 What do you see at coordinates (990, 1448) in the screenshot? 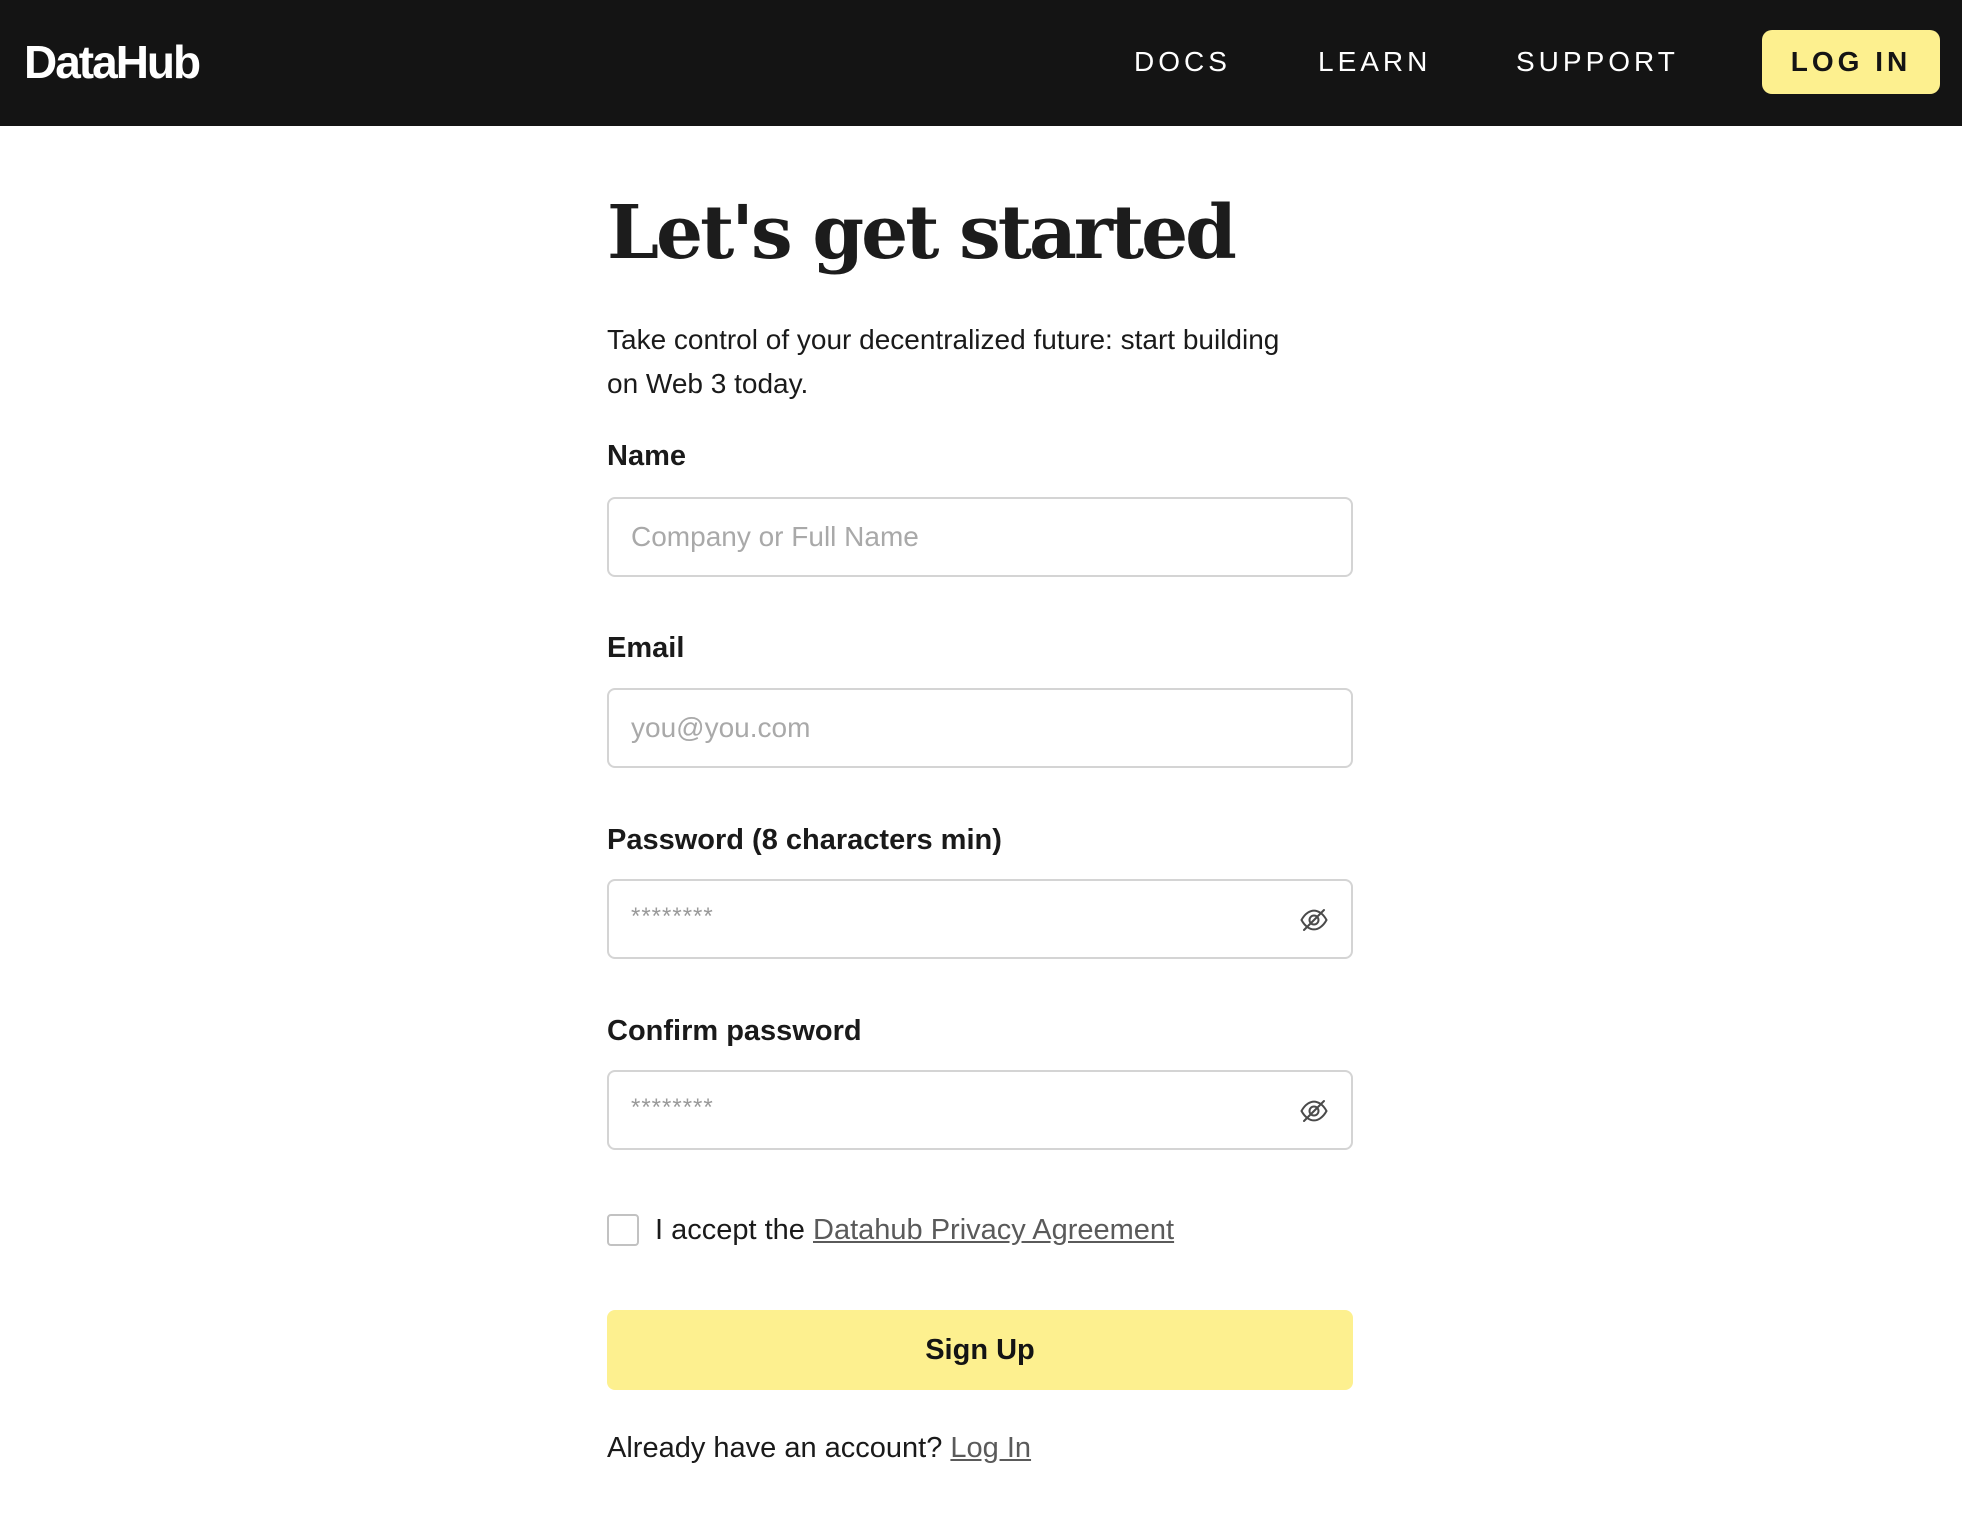
I see `log-in-link: Log In` at bounding box center [990, 1448].